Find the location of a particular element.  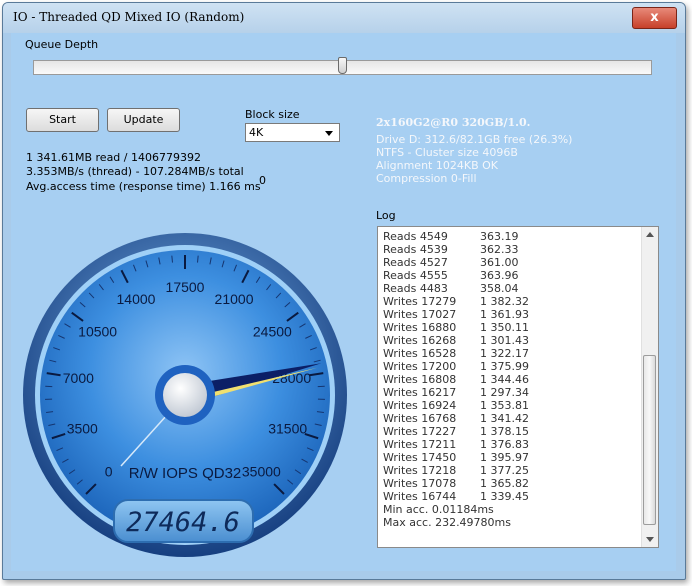

log-row-value: 1 395.97 is located at coordinates (504, 457).